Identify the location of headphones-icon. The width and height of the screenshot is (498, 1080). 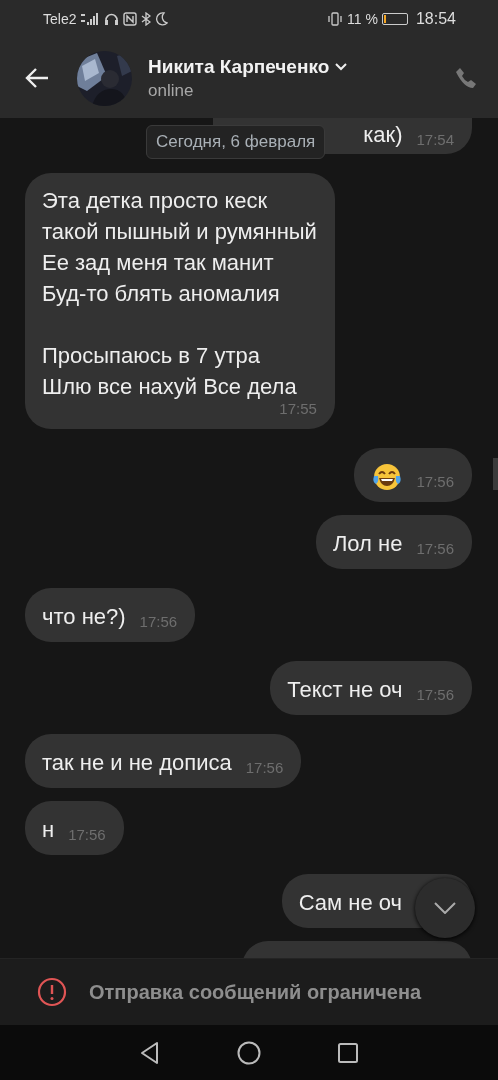
(112, 19).